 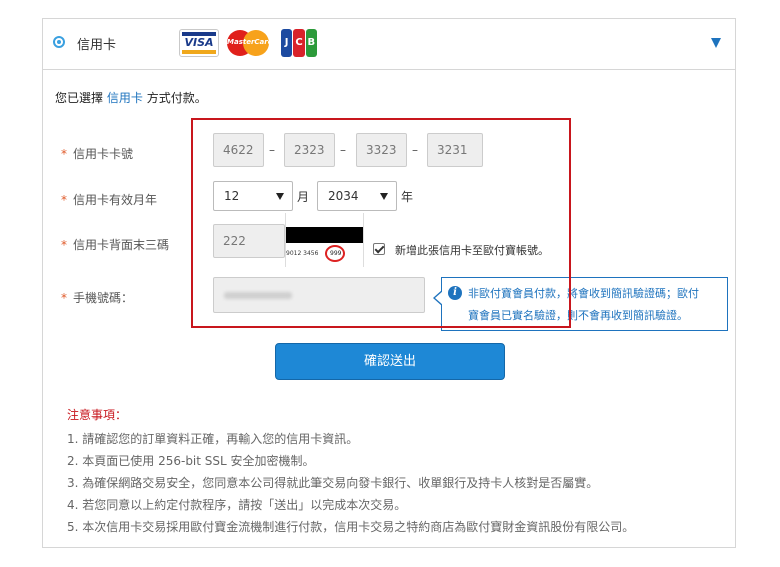 What do you see at coordinates (97, 298) in the screenshot?
I see `phone-label: * 手機號碼：` at bounding box center [97, 298].